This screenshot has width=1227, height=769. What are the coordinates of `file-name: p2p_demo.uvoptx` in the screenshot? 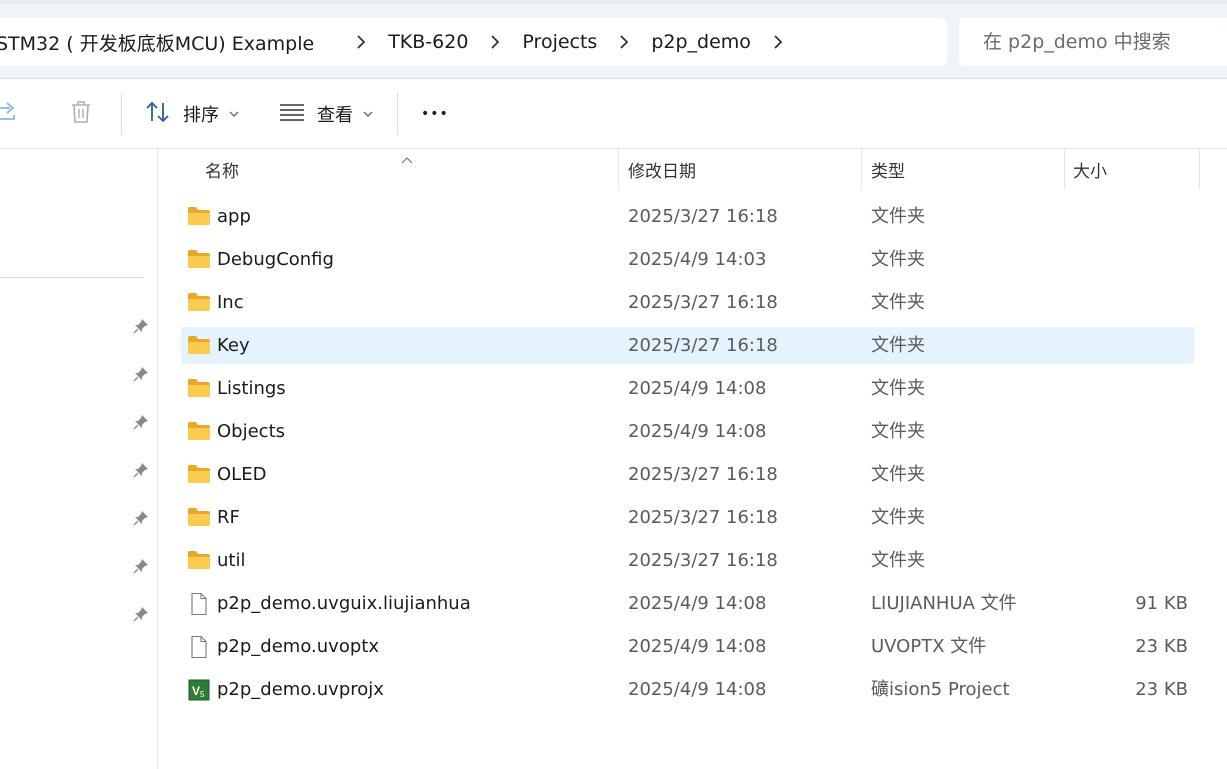 It's located at (298, 646).